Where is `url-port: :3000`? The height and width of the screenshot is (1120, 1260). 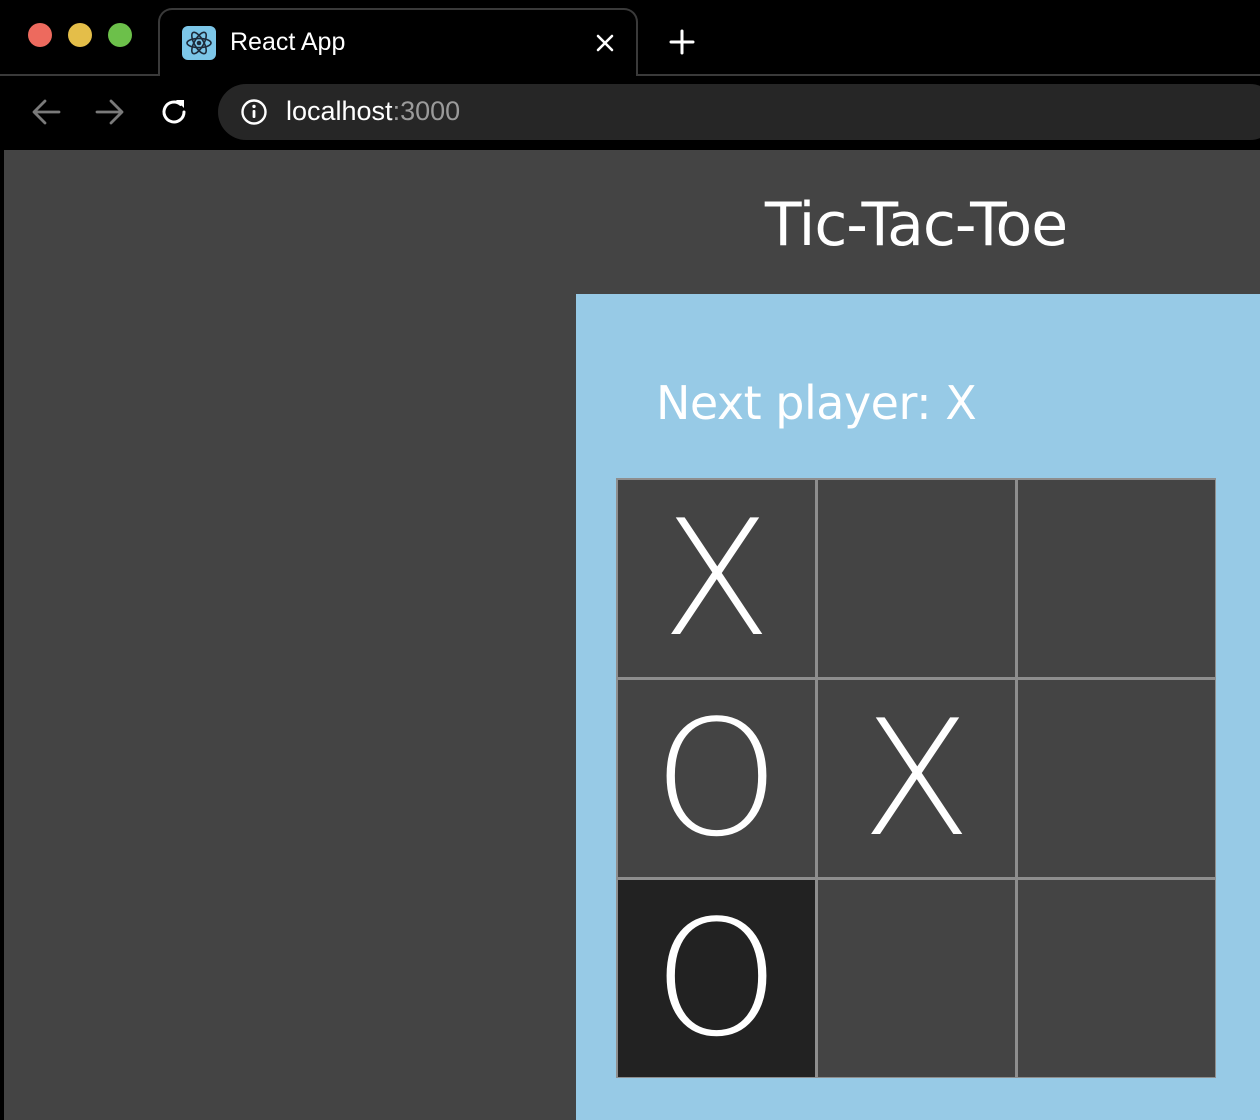 url-port: :3000 is located at coordinates (426, 111).